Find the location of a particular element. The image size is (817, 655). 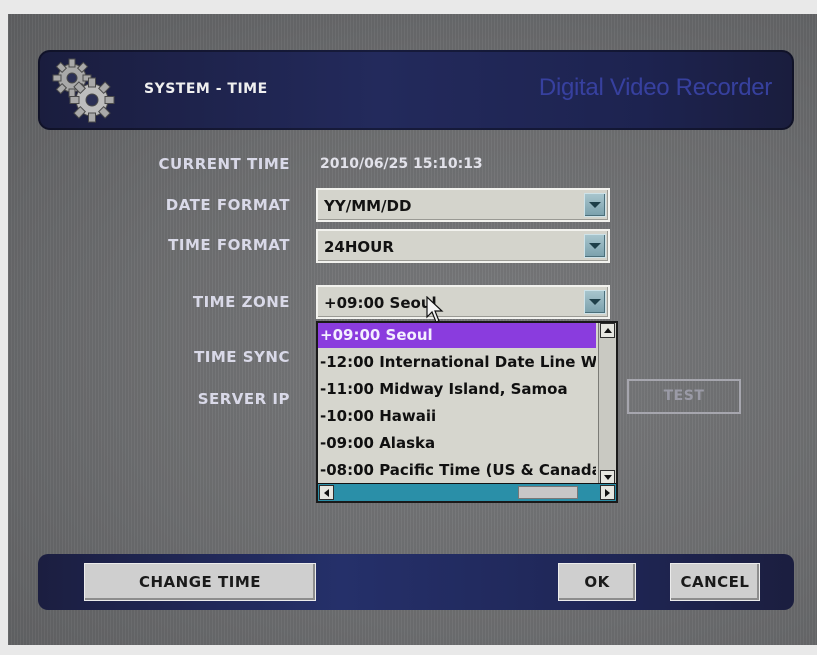

time-zone-option: -12:00 International Date Line We is located at coordinates (457, 362).